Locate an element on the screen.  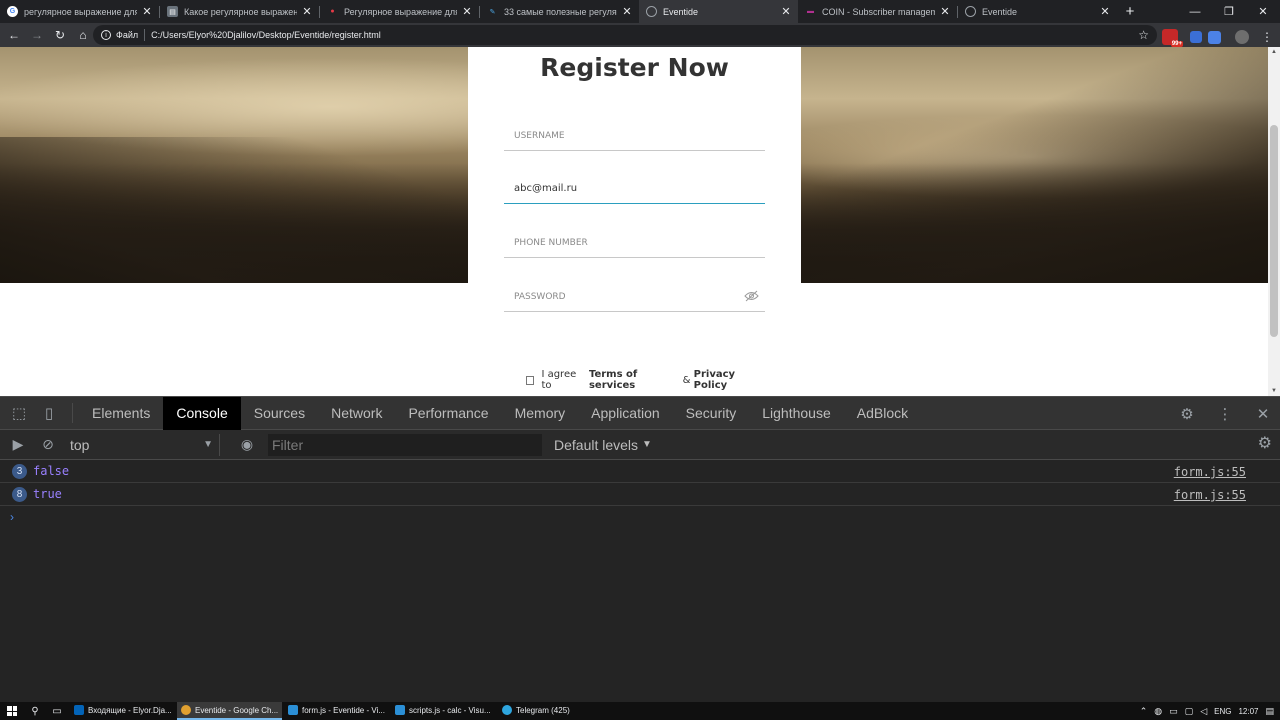
scrollbar-thumb is located at coordinates (1274, 231).